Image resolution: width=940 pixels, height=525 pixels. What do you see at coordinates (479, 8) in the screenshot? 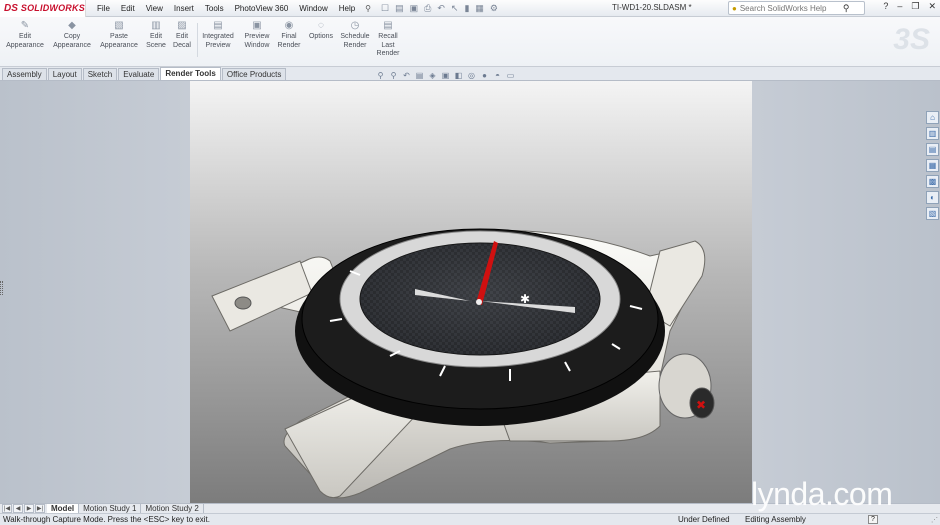
I see `file-properties-icon: ▦` at bounding box center [479, 8].